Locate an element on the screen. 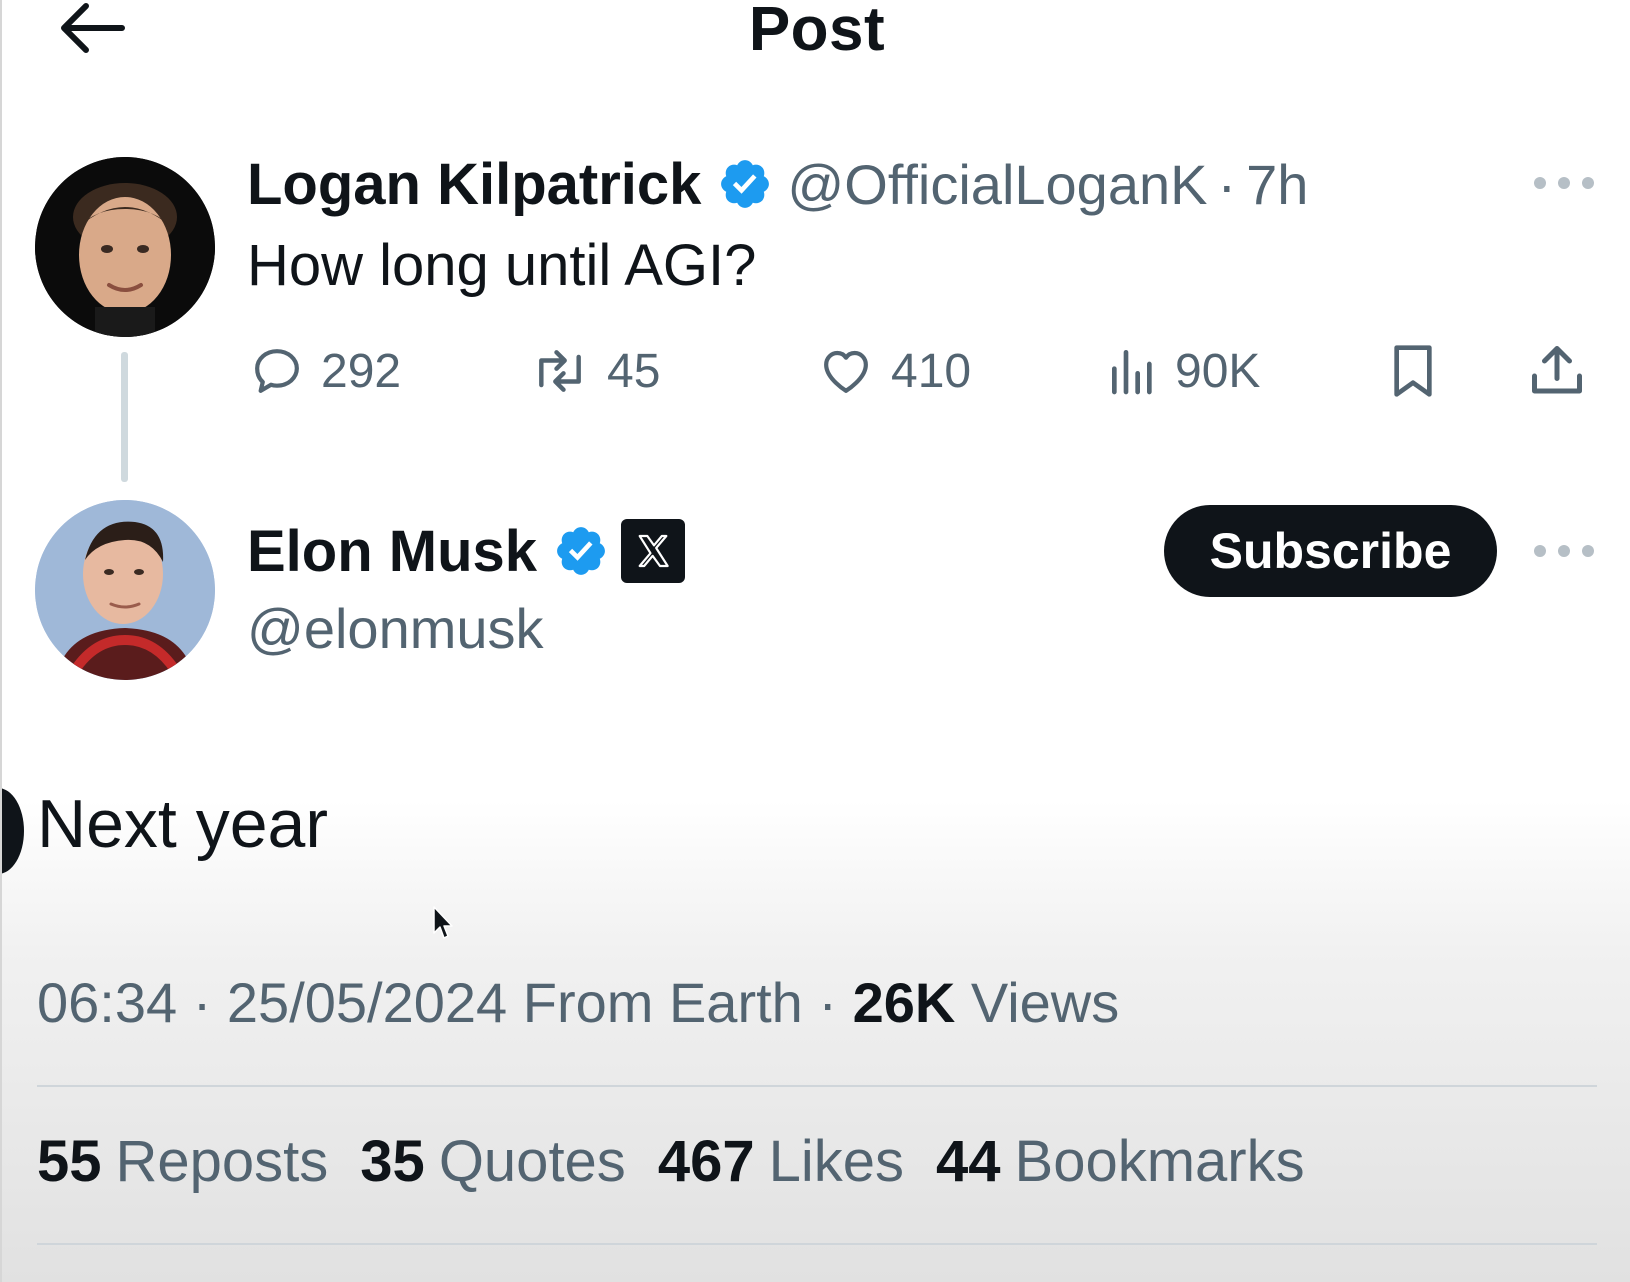  views-label: Views is located at coordinates (1037, 1002).